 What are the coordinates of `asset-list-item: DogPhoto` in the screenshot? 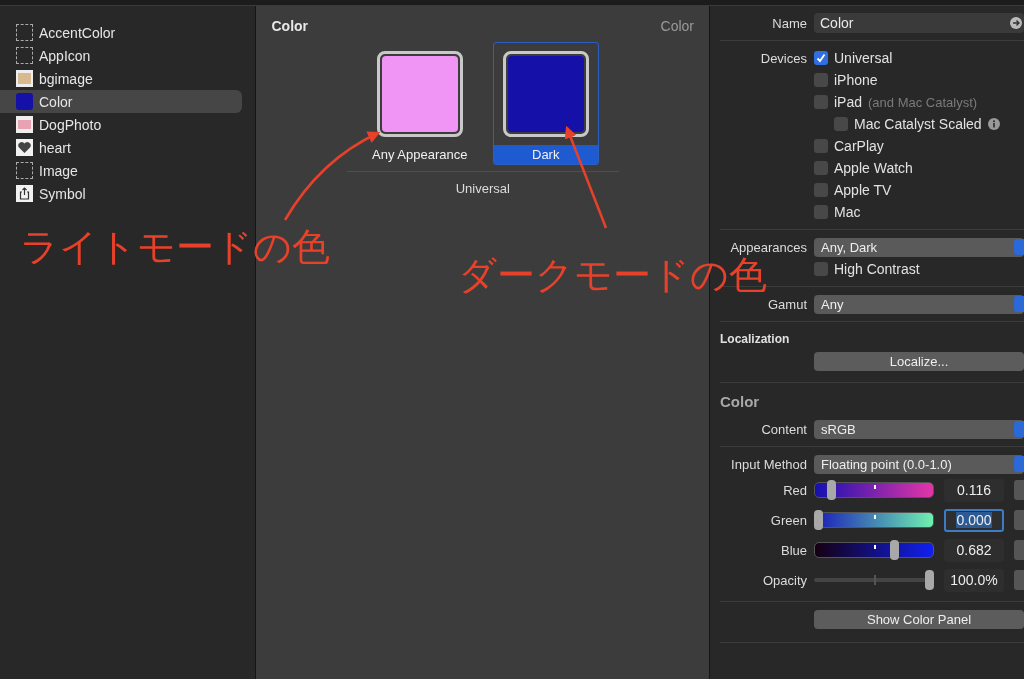 It's located at (121, 124).